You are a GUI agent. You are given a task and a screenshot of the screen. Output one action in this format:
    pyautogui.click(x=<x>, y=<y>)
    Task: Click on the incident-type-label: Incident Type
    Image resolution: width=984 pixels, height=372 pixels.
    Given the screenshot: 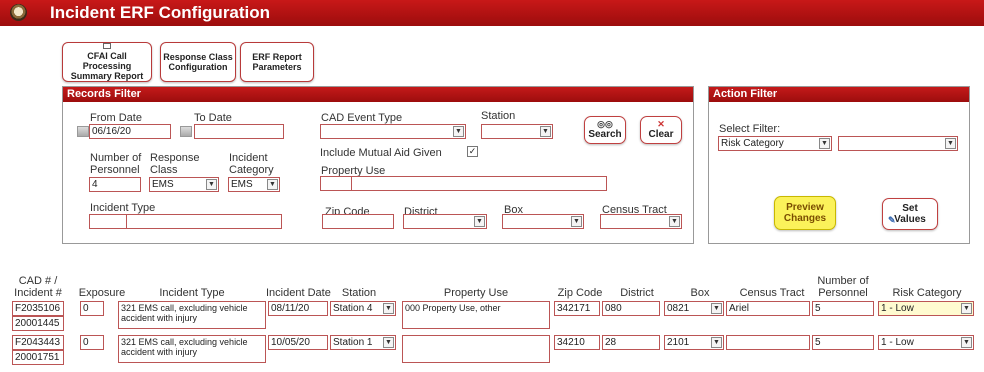 What is the action you would take?
    pyautogui.click(x=123, y=208)
    